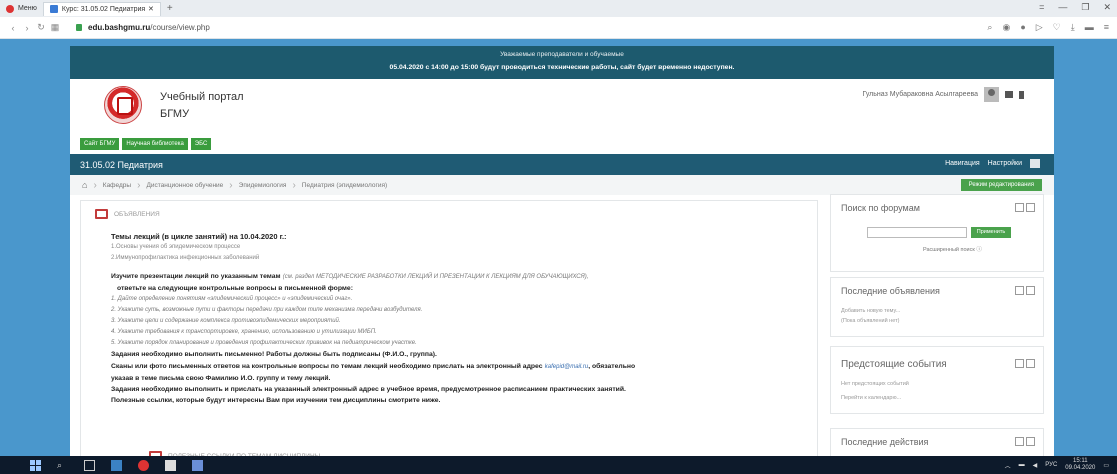  What do you see at coordinates (612, 366) in the screenshot?
I see `submission-text: , обязательно` at bounding box center [612, 366].